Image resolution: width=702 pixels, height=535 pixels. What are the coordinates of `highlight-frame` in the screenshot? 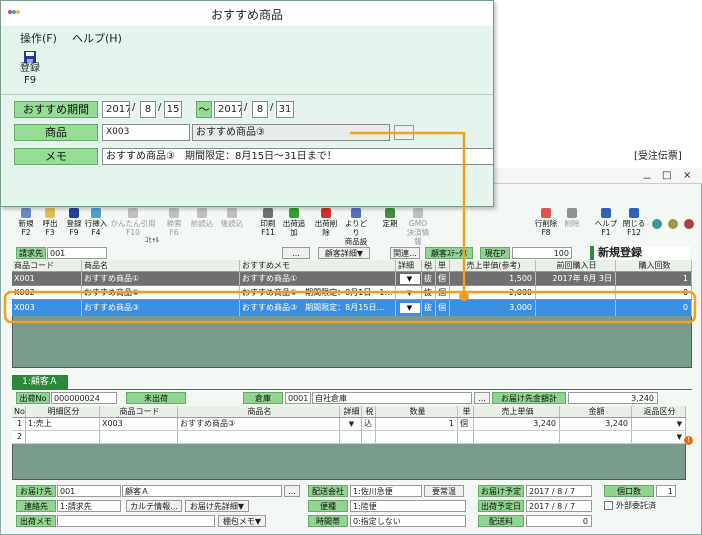 It's located at (350, 307).